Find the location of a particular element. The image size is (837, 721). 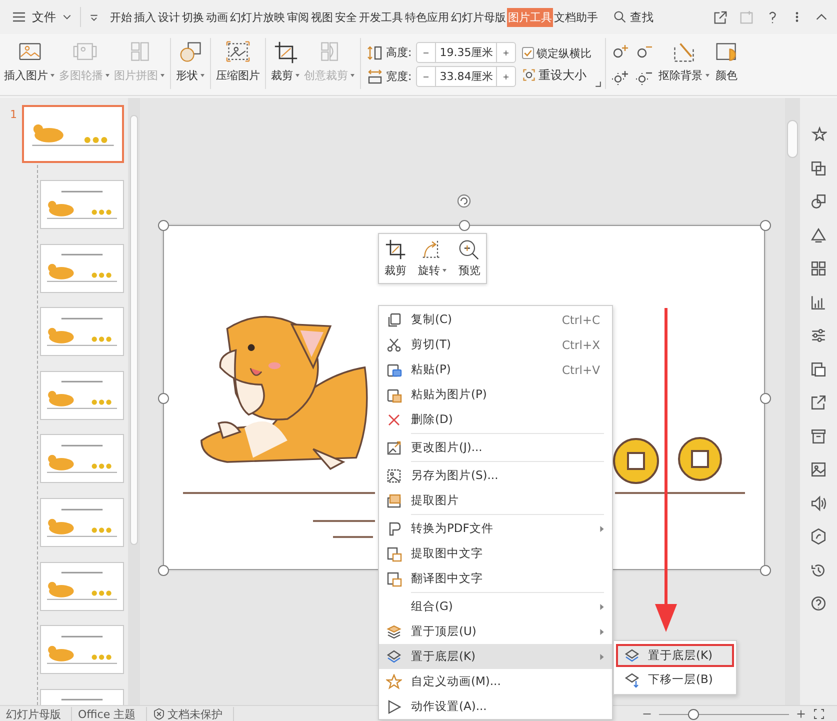

layers-top-icon is located at coordinates (394, 632).